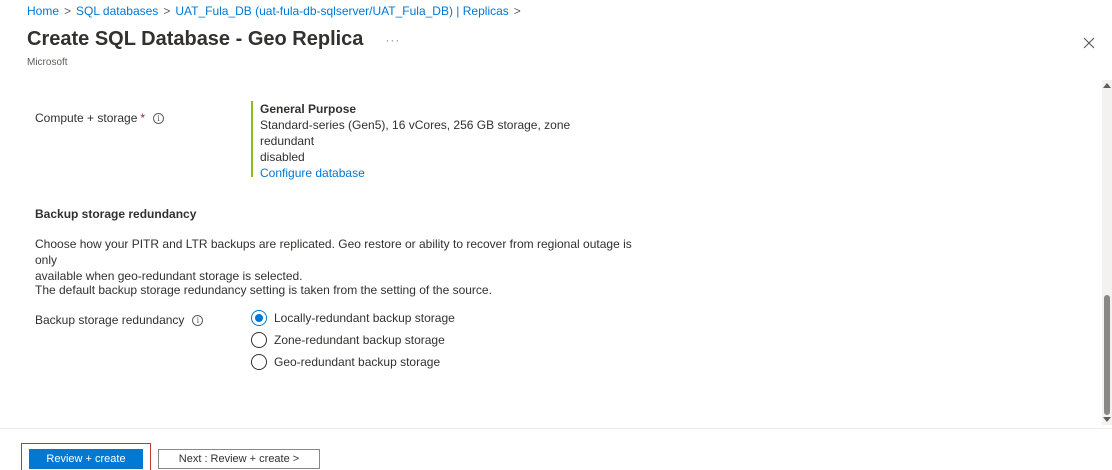  I want to click on title-row: Create SQL Database - Geo Replica ···, so click(213, 39).